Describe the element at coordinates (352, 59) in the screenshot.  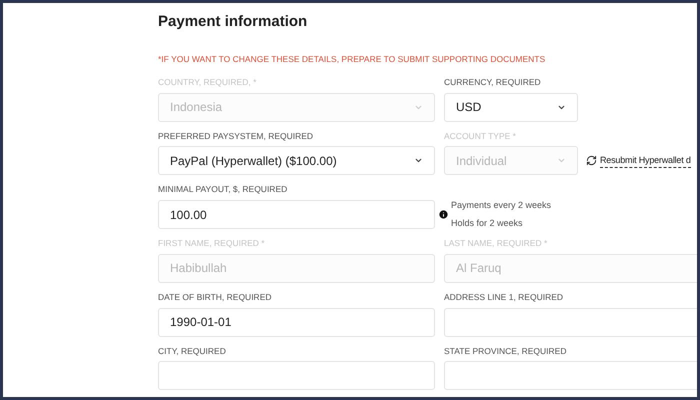
I see `warning-text: *IF YOU WANT TO CHANGE THESE DETAILS, PREPARE TO SUBMIT SUPPORTING DOCUMENTS` at that location.